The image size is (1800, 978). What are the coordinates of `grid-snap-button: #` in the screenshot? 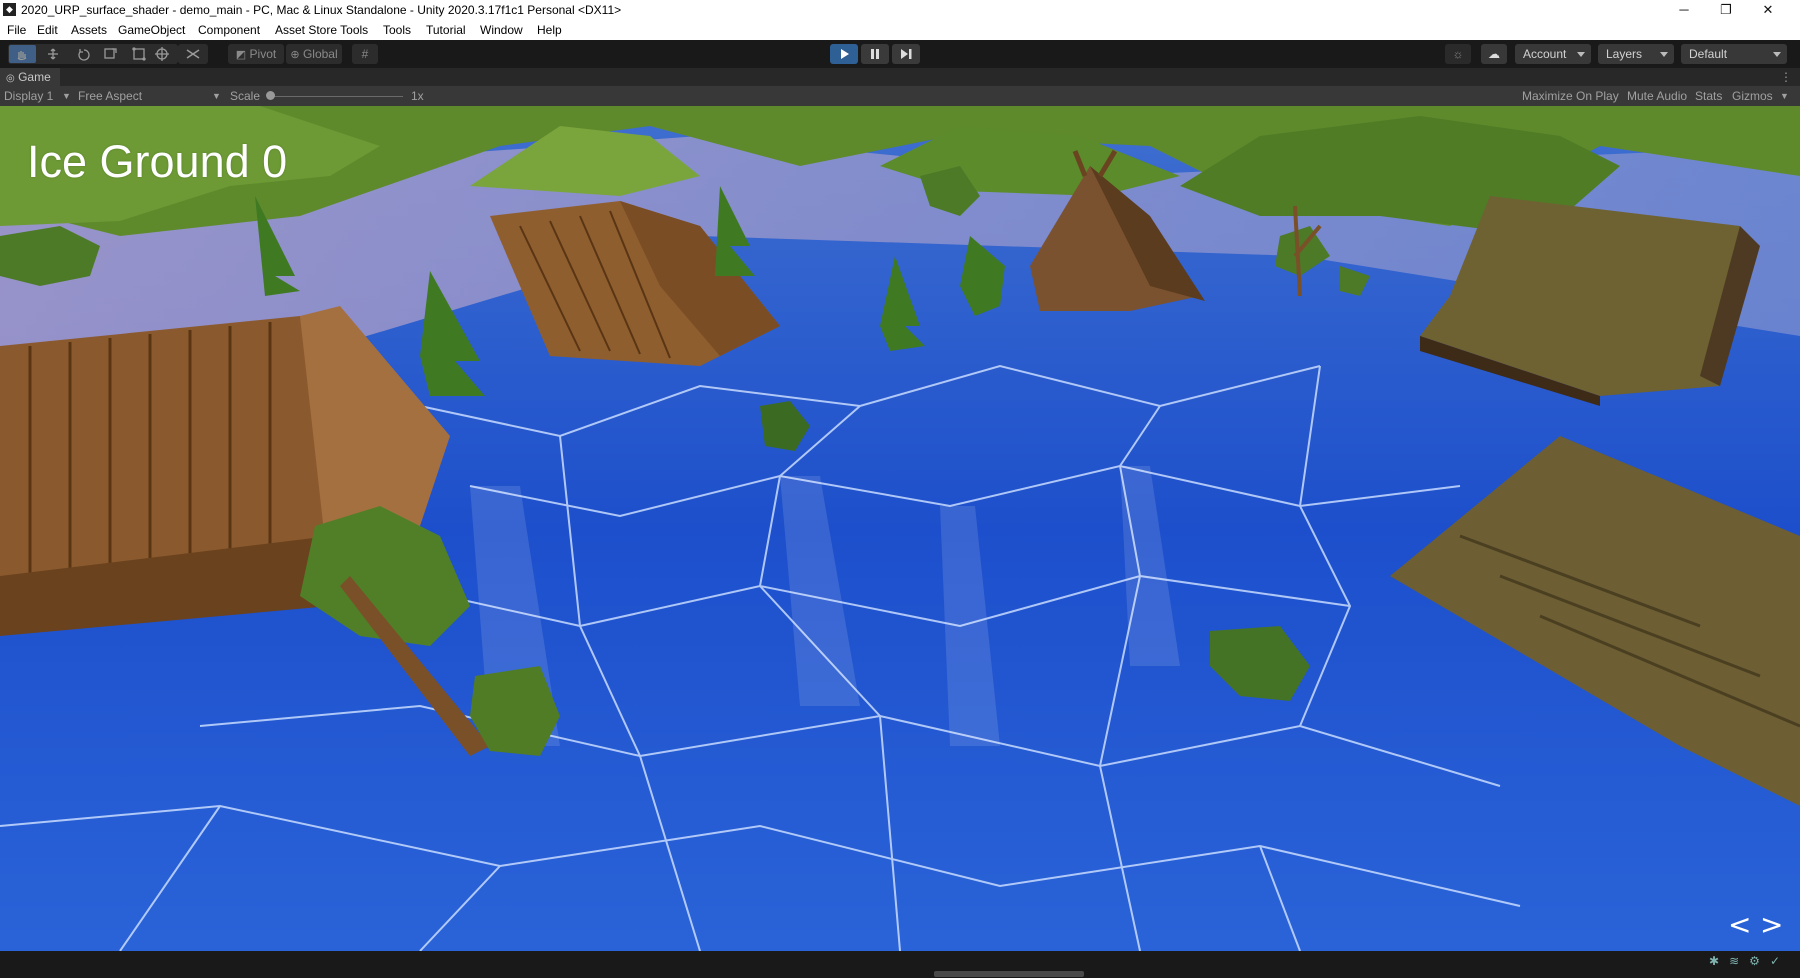 It's located at (365, 54).